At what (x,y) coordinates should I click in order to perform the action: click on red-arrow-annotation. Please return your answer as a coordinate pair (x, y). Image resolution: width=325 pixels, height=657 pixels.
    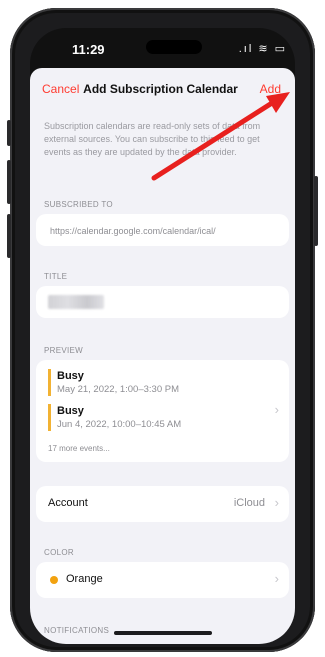
    Looking at the image, I should click on (220, 136).